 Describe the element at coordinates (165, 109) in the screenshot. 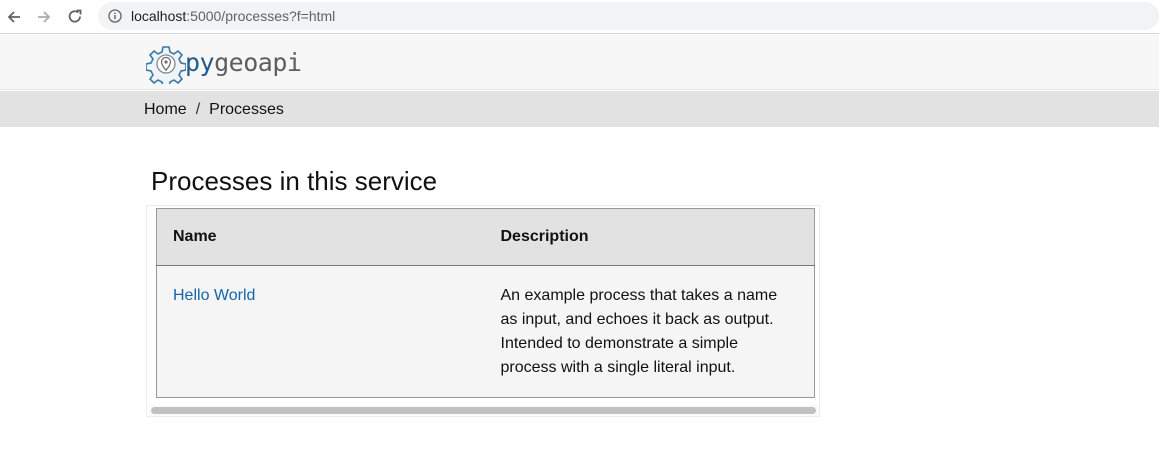

I see `breadcrumb-home-link: Home` at that location.